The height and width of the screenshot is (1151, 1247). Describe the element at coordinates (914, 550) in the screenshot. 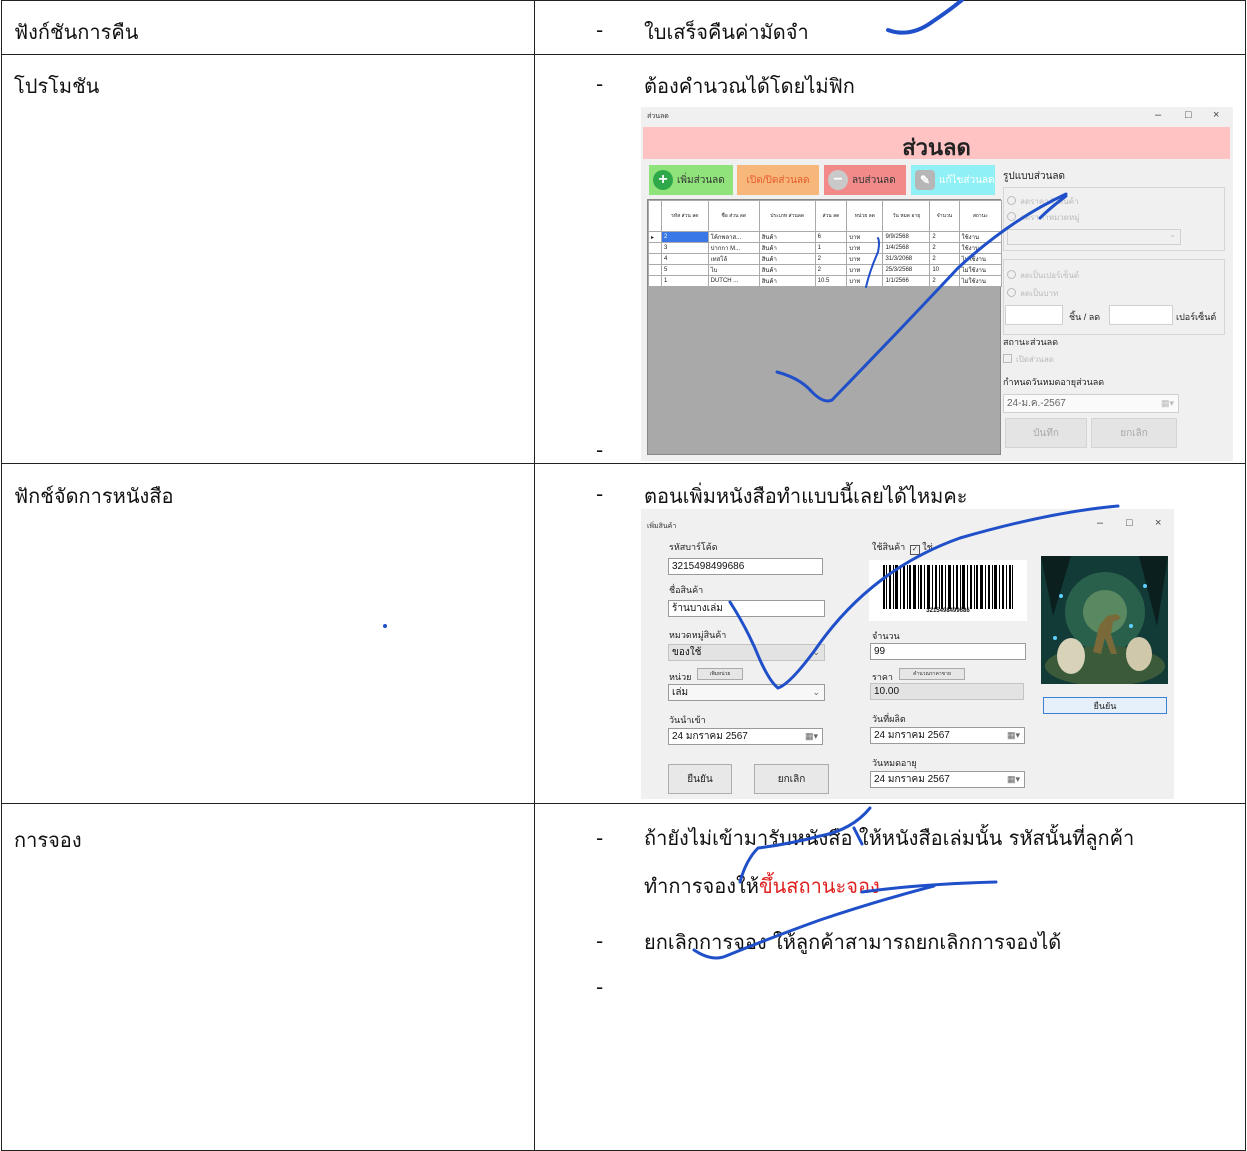

I see `use-product-checkbox: ✓` at that location.